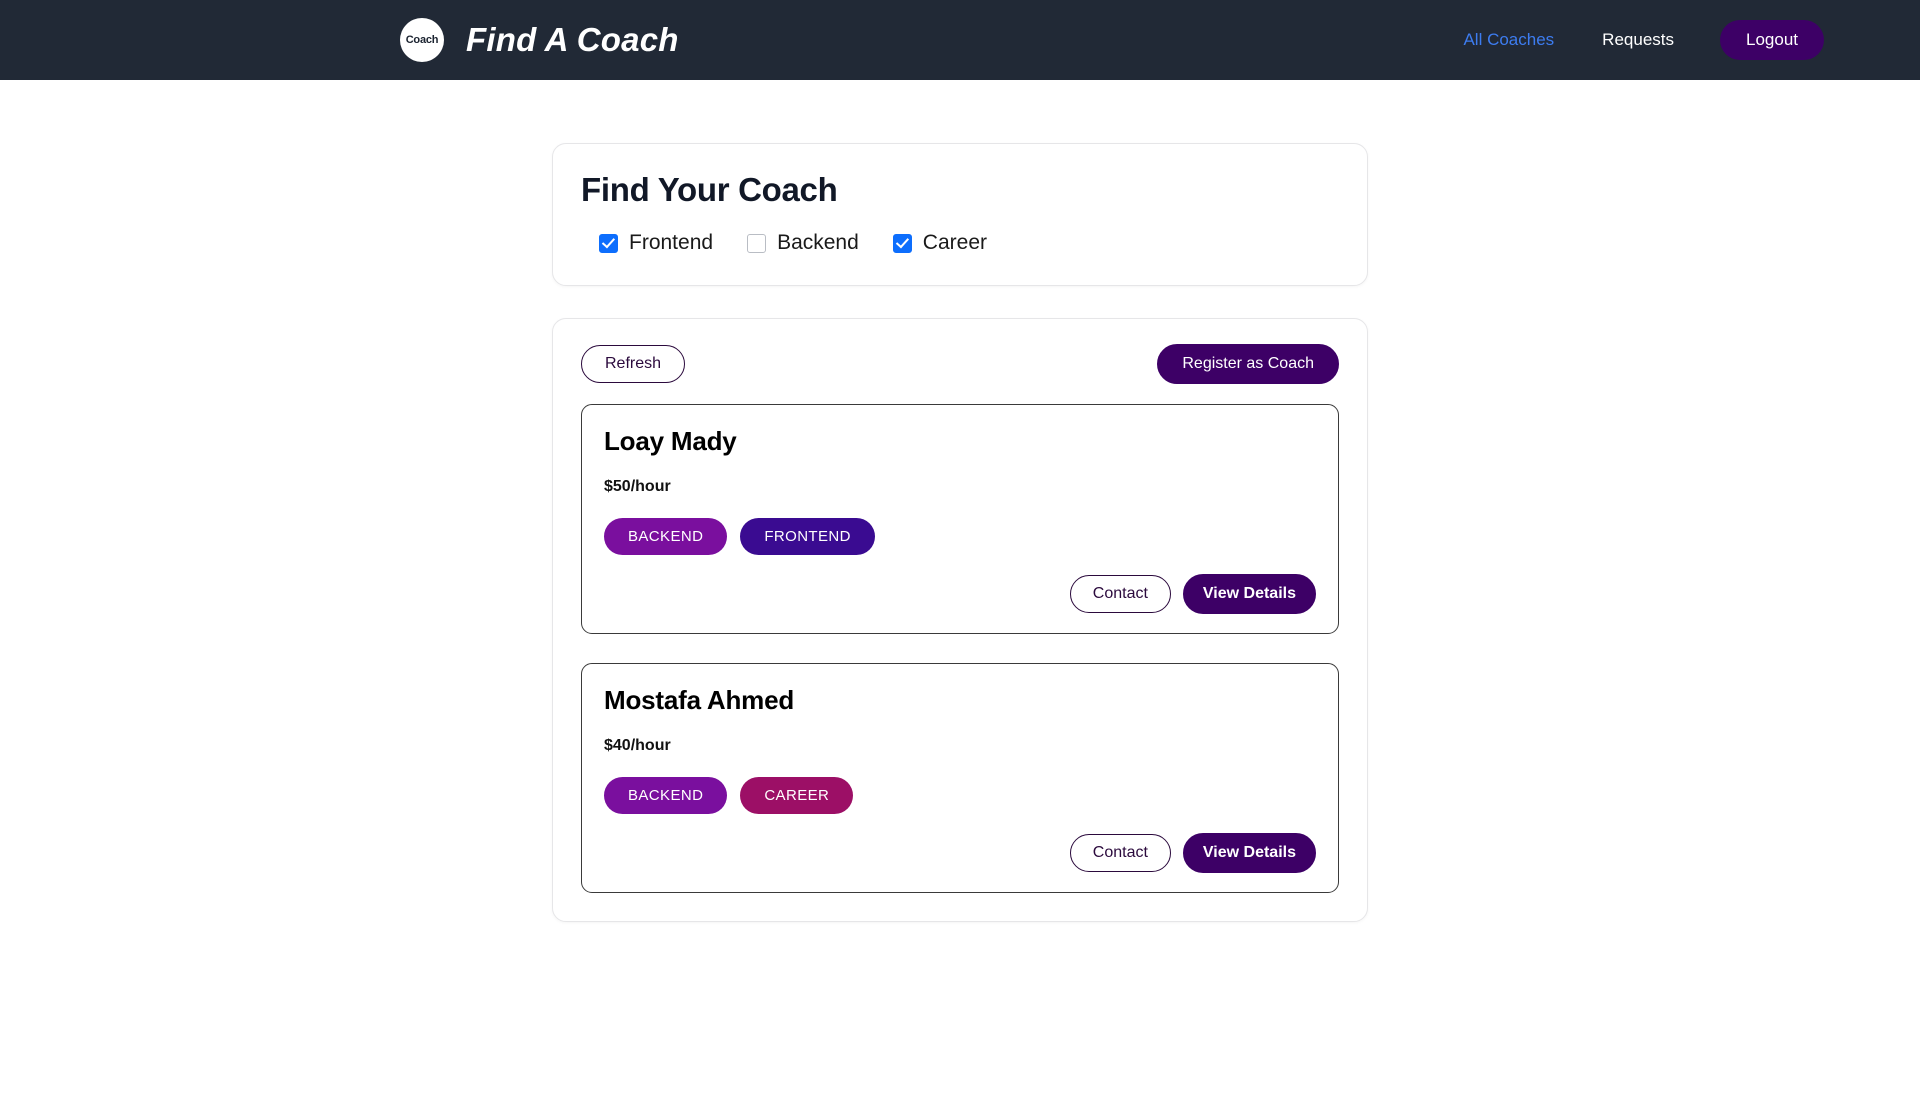 Image resolution: width=1920 pixels, height=1110 pixels. What do you see at coordinates (1772, 40) in the screenshot?
I see `logout-button: Logout` at bounding box center [1772, 40].